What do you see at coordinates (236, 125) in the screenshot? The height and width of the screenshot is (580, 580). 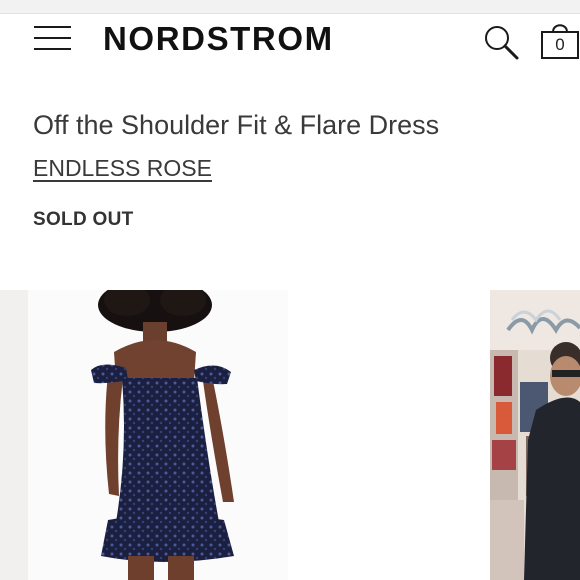 I see `product-title: Off the Shoulder Fit & Flare Dress` at bounding box center [236, 125].